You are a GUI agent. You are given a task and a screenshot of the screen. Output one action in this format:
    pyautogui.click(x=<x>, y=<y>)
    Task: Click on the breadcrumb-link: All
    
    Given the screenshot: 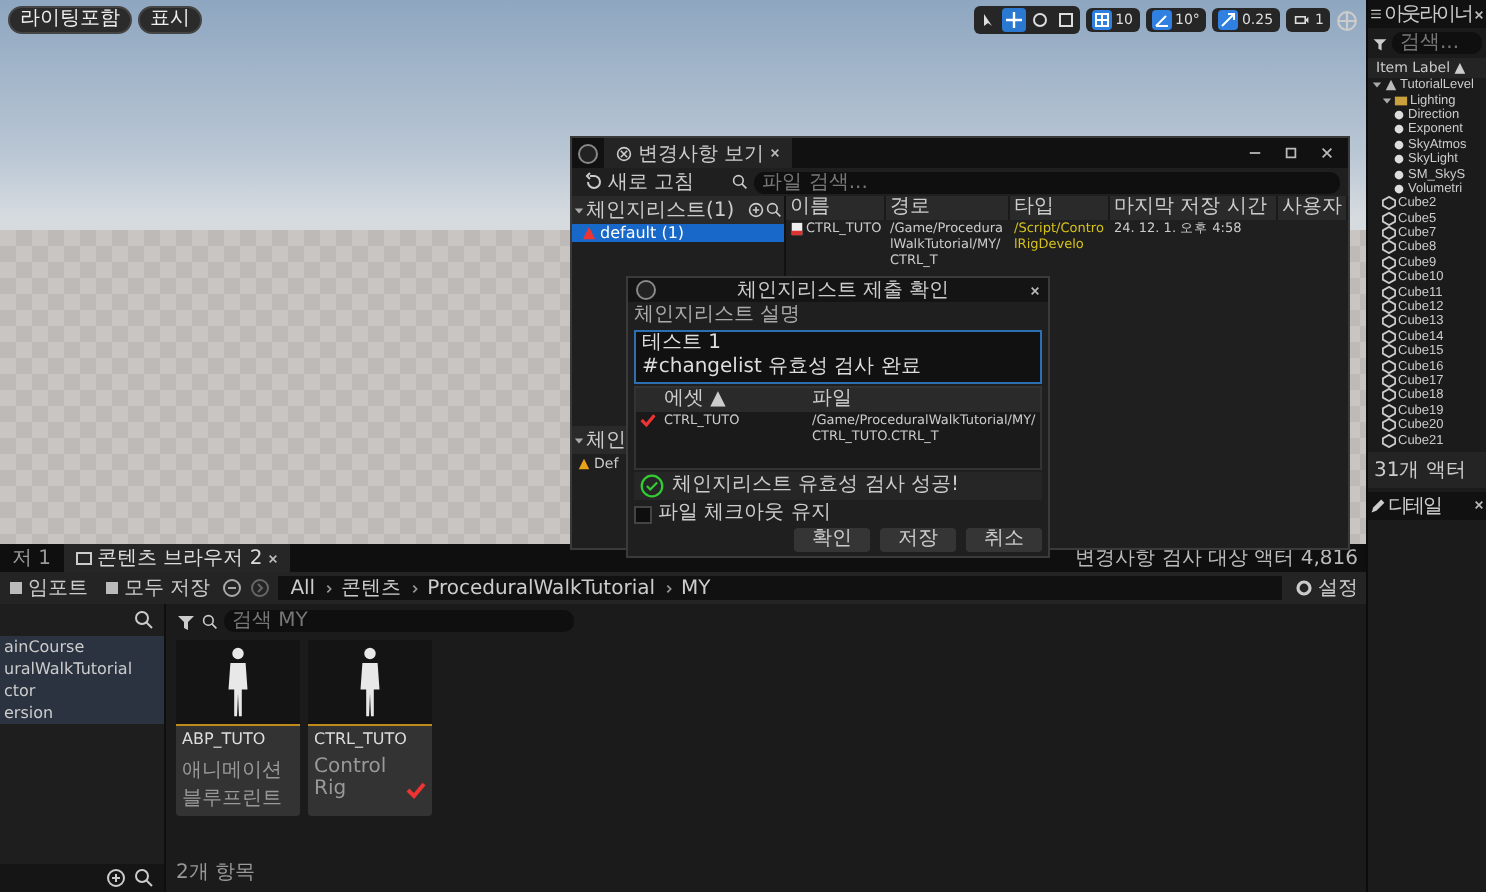 What is the action you would take?
    pyautogui.click(x=303, y=588)
    